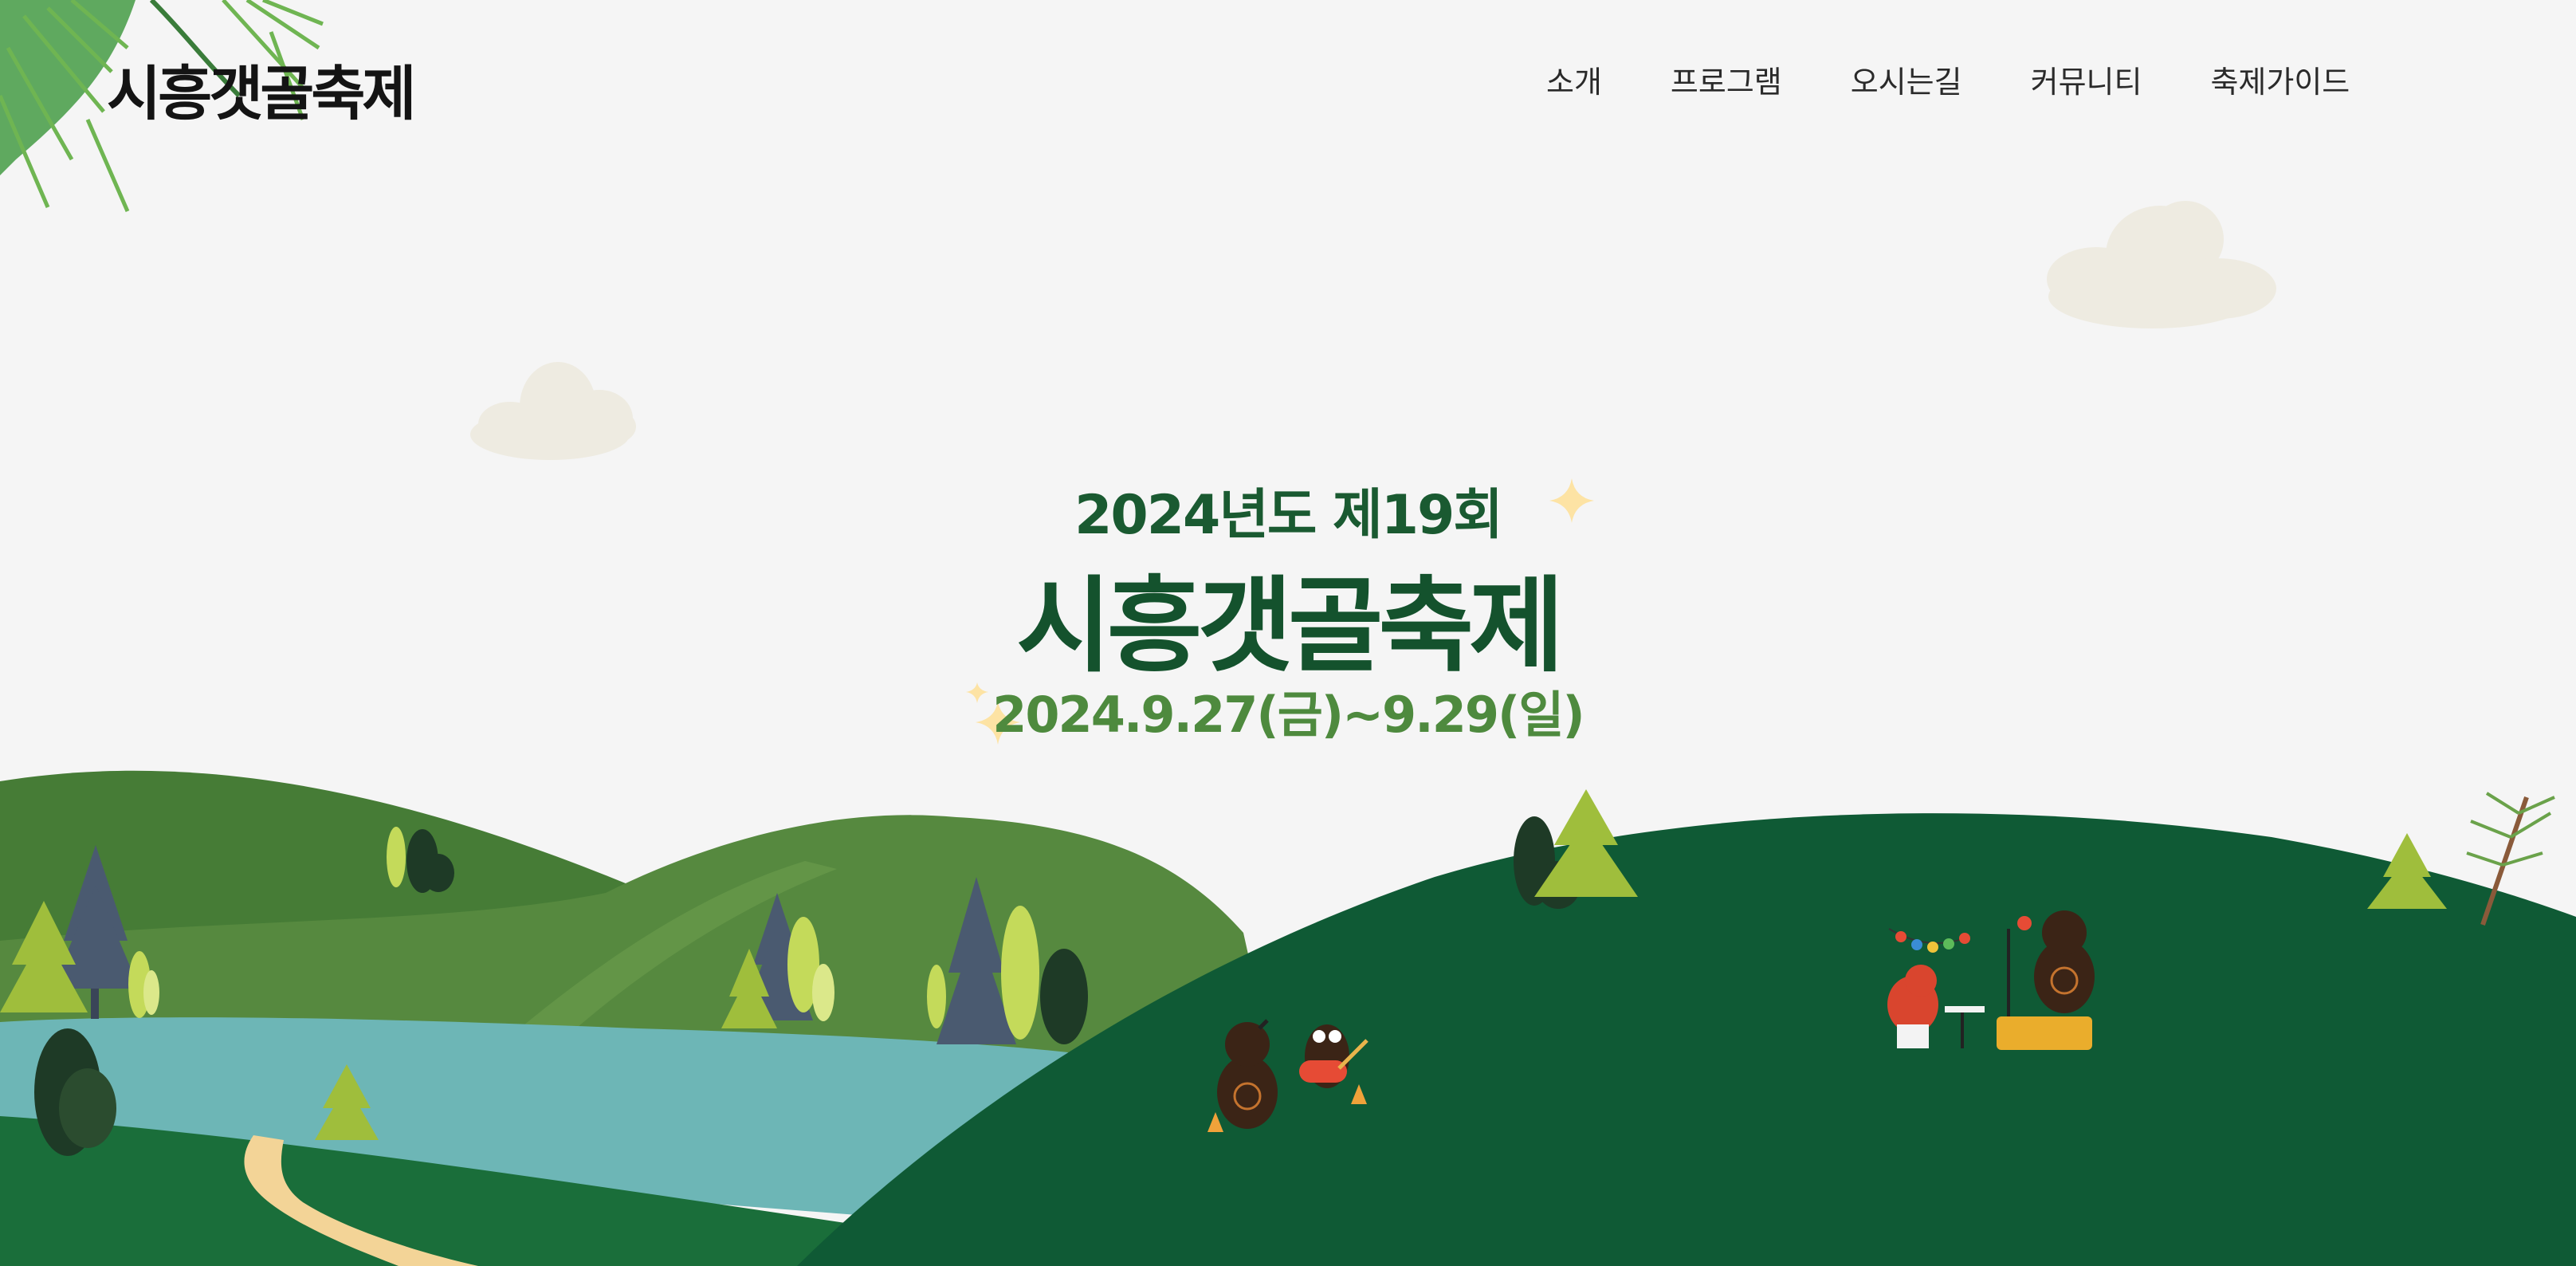  Describe the element at coordinates (2086, 79) in the screenshot. I see `nav-item-community: 커뮤니티` at that location.